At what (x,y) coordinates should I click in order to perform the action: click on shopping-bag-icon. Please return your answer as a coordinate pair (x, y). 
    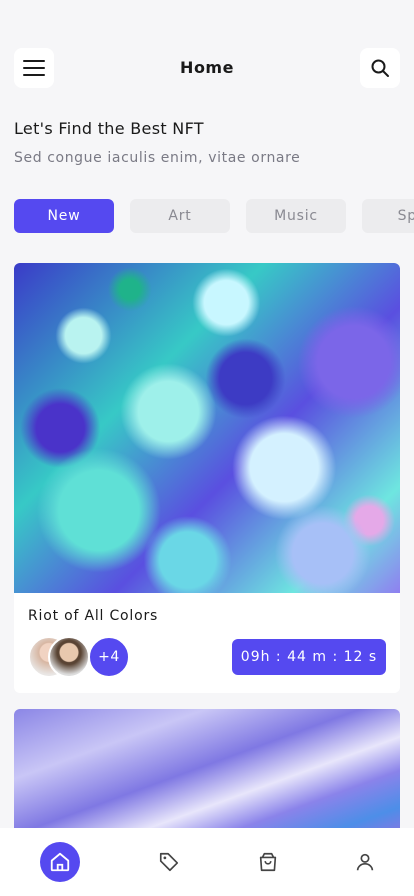
    Looking at the image, I should click on (268, 862).